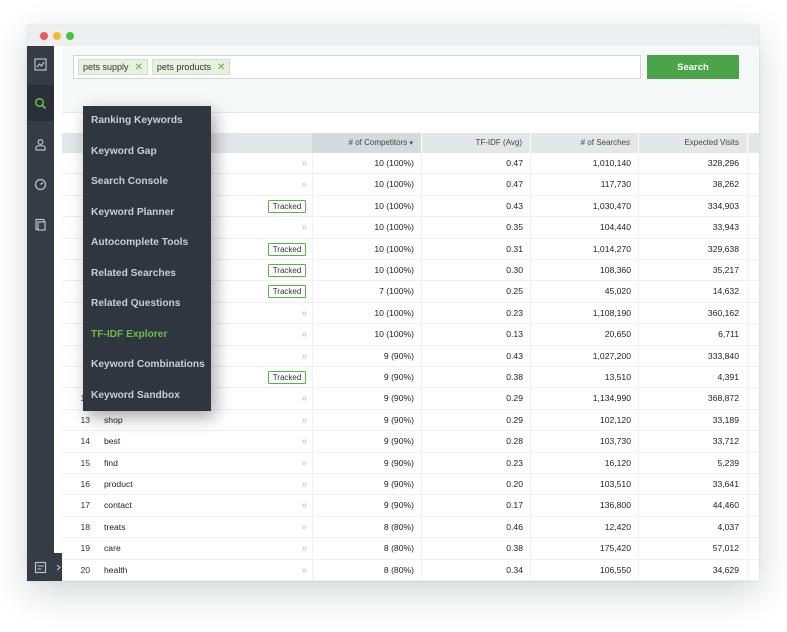 Image resolution: width=787 pixels, height=632 pixels. What do you see at coordinates (475, 143) in the screenshot?
I see `column-header-tfidf: TF-IDF (Avg)` at bounding box center [475, 143].